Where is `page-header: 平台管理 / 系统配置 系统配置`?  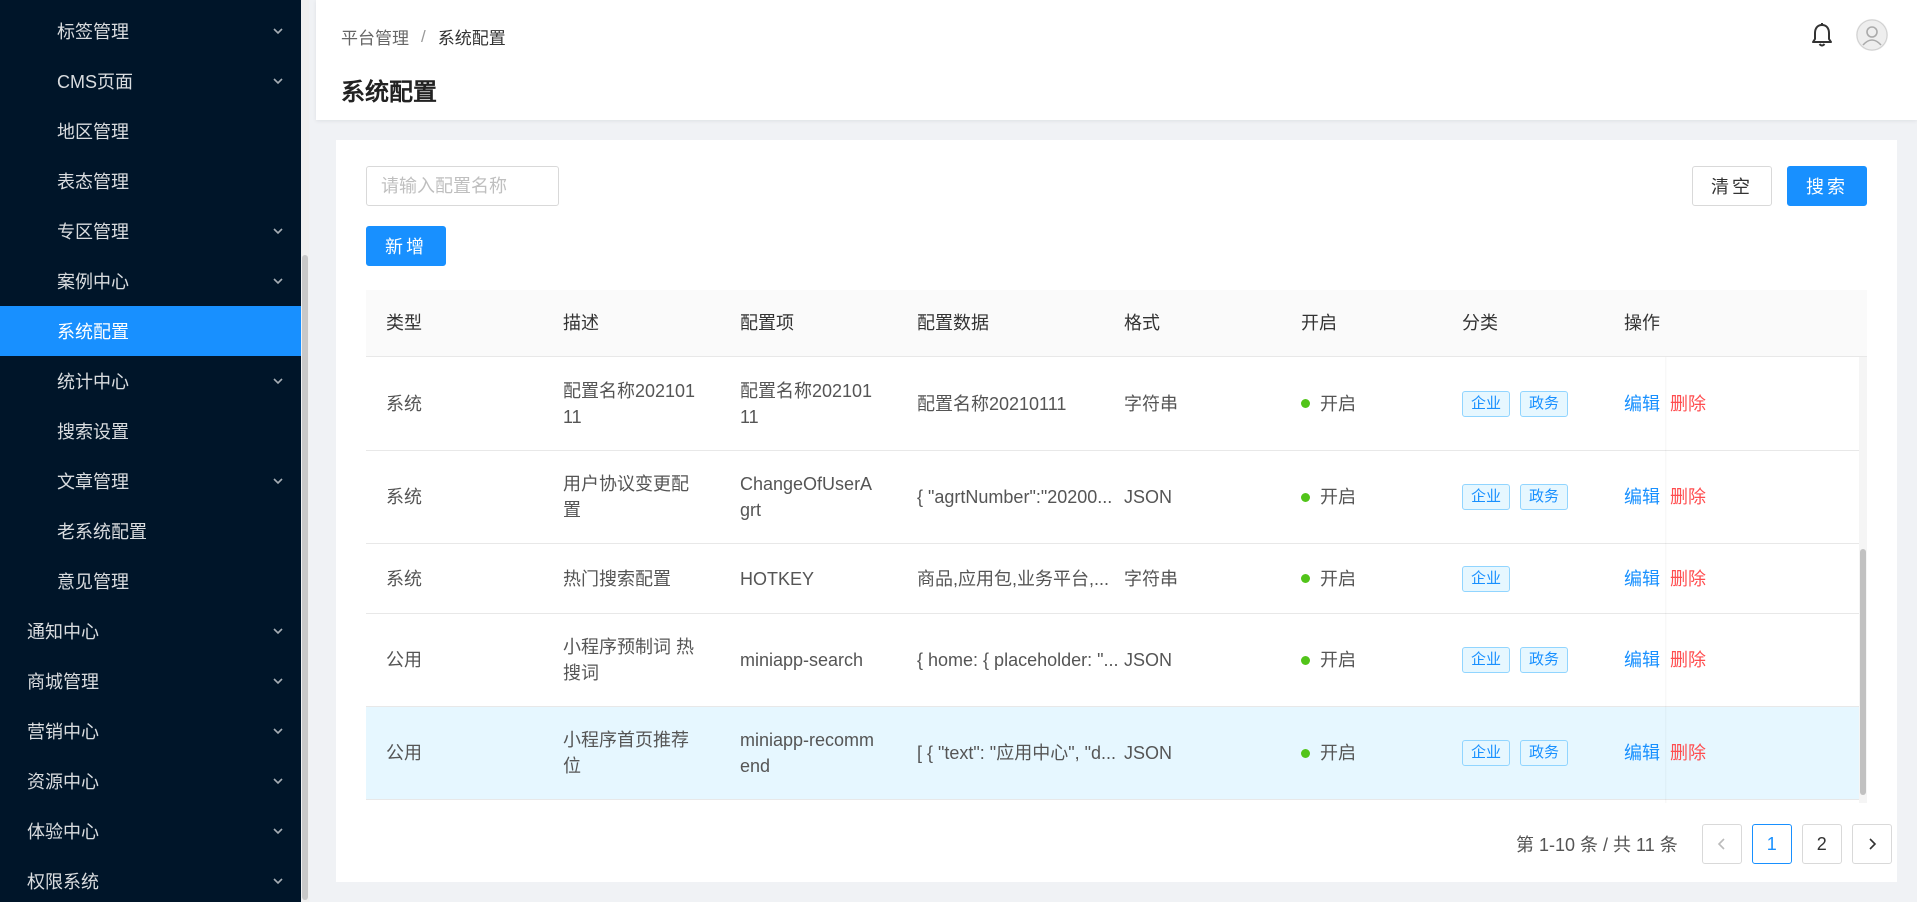 page-header: 平台管理 / 系统配置 系统配置 is located at coordinates (1116, 60).